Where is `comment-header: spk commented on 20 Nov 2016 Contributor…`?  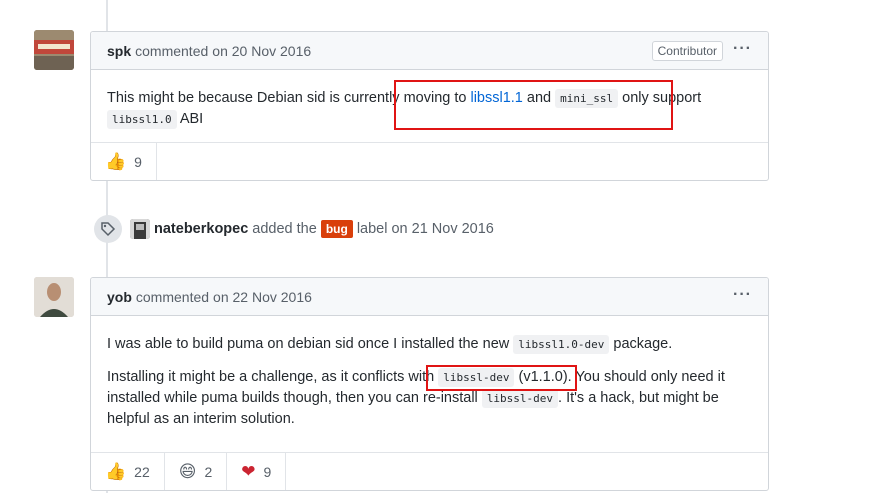
comment-header: spk commented on 20 Nov 2016 Contributor… is located at coordinates (429, 51).